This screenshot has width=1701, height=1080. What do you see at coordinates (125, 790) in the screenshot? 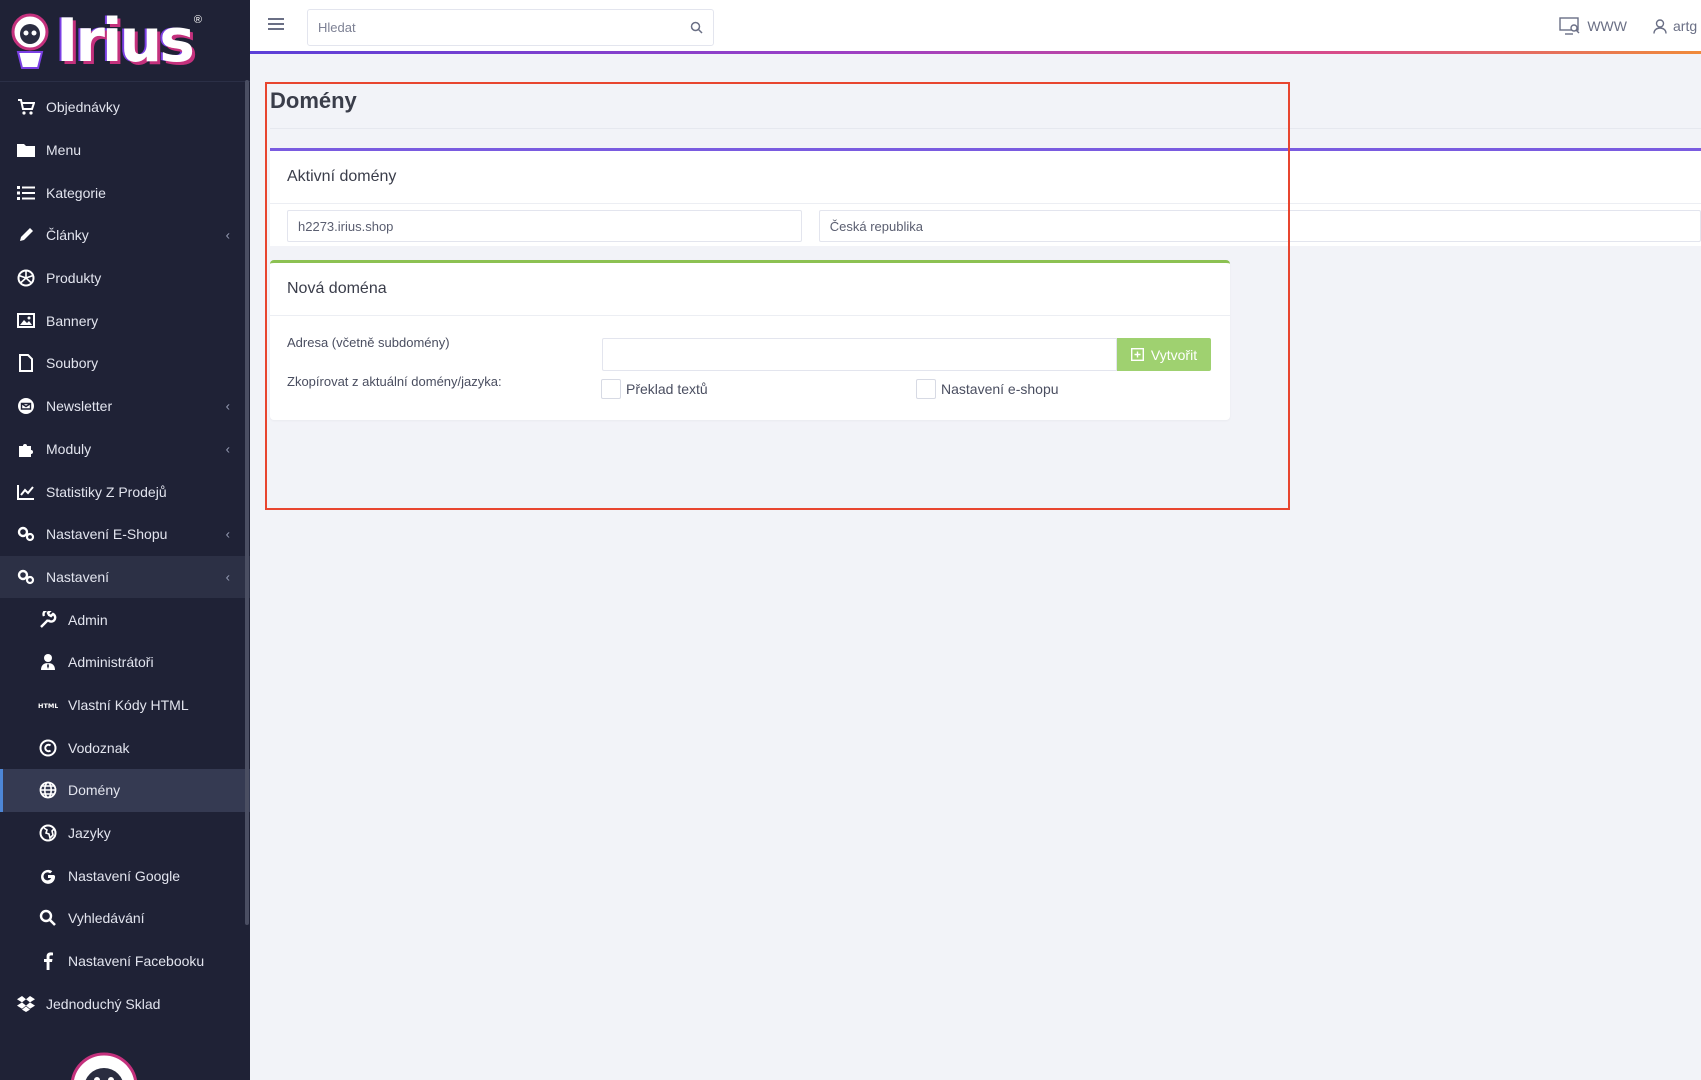
I see `sidebar-subitem-domeny: Domény` at bounding box center [125, 790].